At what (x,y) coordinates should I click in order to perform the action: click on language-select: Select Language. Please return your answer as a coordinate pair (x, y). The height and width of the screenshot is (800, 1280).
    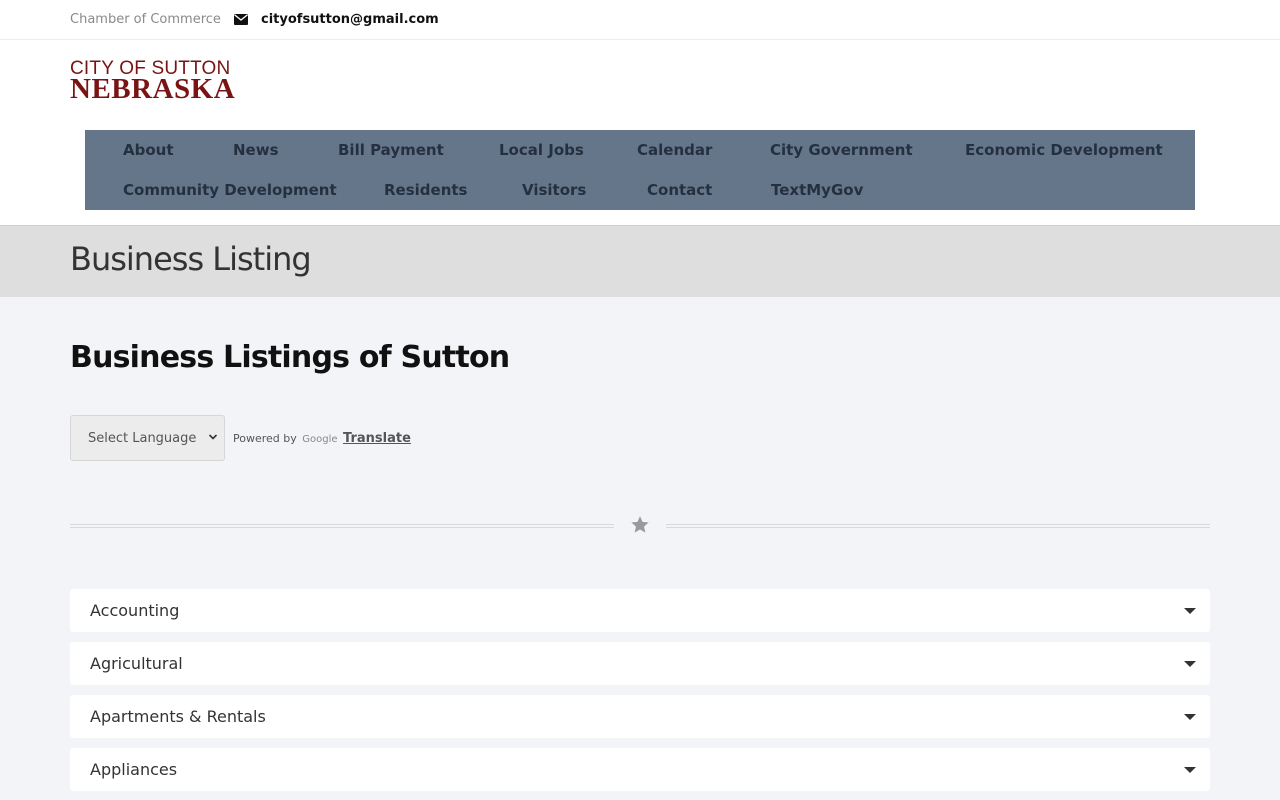
    Looking at the image, I should click on (147, 438).